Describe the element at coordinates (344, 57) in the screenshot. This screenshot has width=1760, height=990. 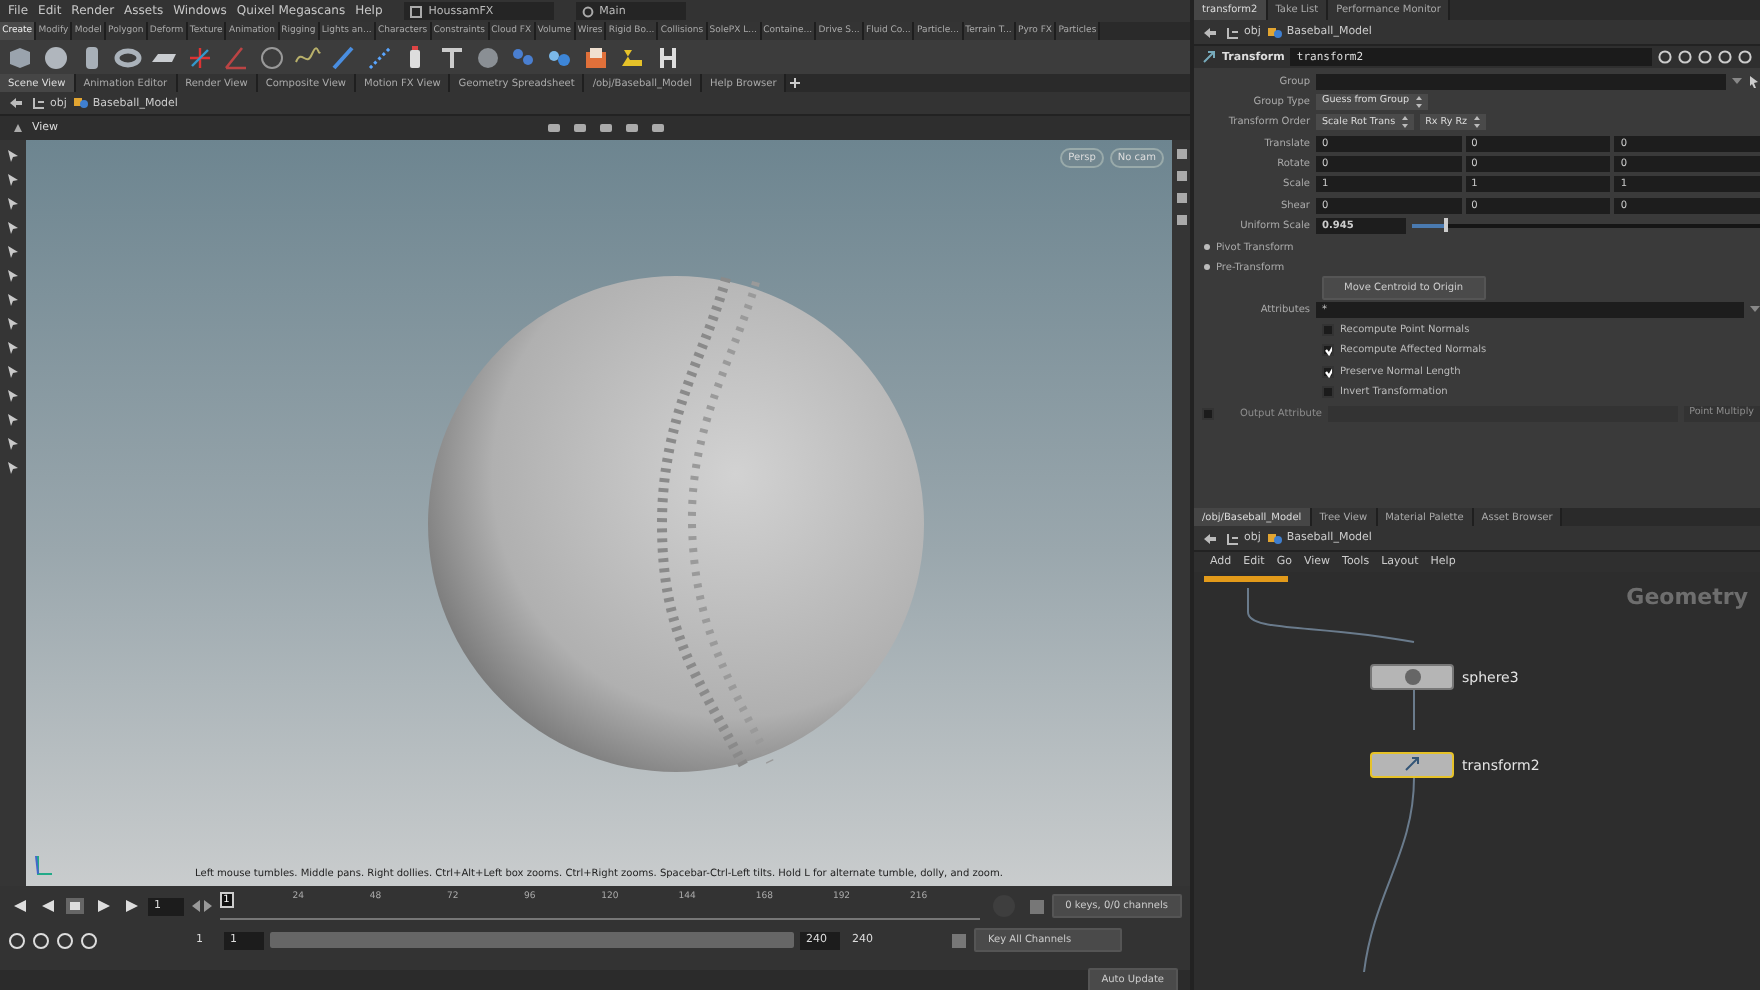
I see `pen-icon` at that location.